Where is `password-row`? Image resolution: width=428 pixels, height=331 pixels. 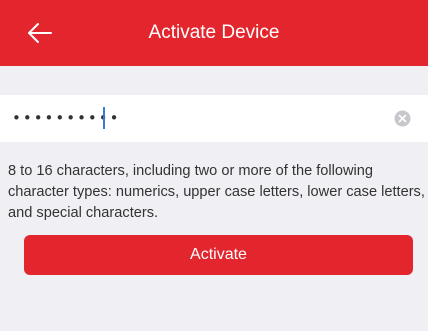 password-row is located at coordinates (214, 118).